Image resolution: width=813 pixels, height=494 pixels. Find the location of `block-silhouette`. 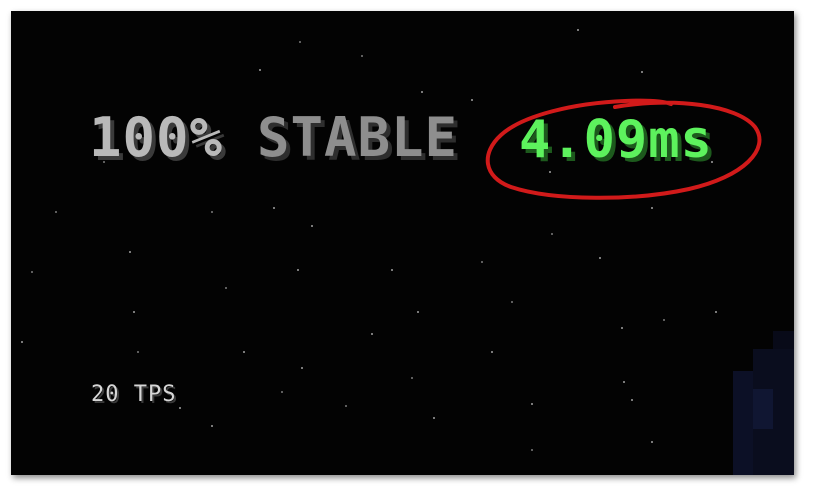

block-silhouette is located at coordinates (763, 403).